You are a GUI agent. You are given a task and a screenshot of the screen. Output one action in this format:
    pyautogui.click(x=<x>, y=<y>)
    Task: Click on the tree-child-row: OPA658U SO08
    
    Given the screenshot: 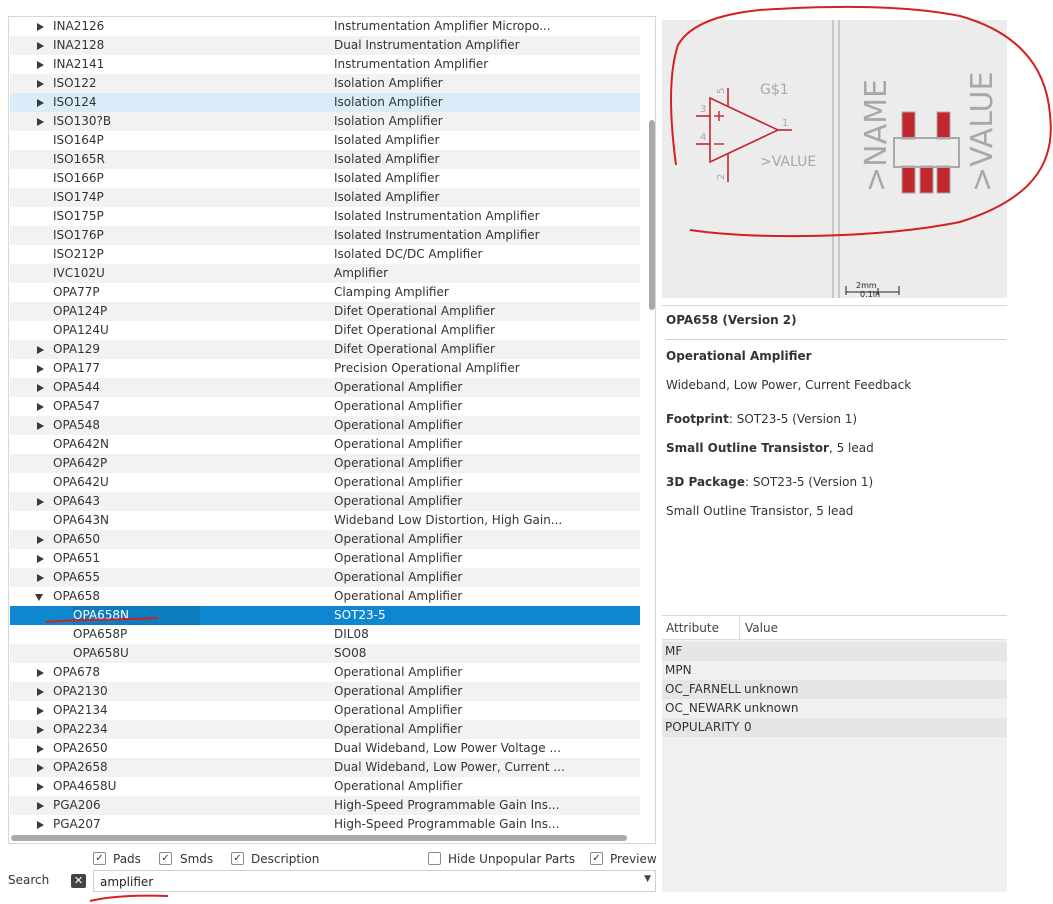 What is the action you would take?
    pyautogui.click(x=325, y=653)
    